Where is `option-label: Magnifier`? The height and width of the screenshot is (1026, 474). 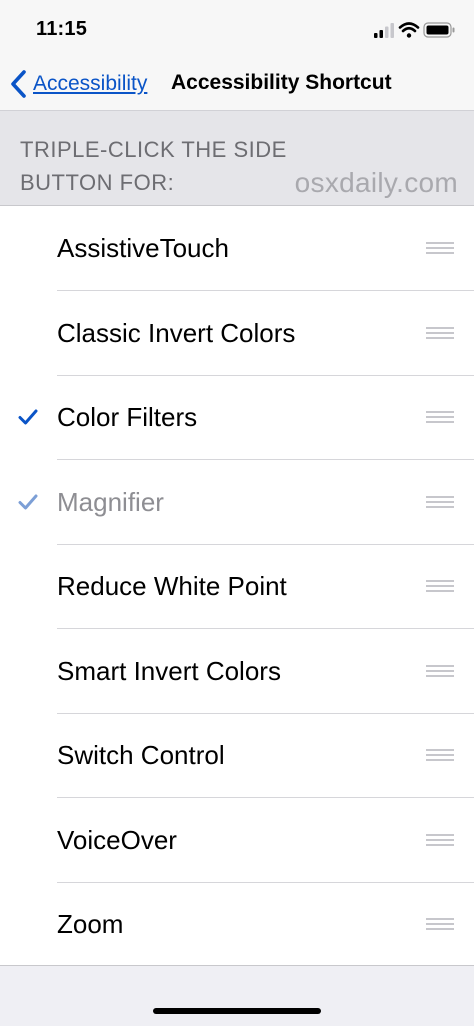 option-label: Magnifier is located at coordinates (110, 502).